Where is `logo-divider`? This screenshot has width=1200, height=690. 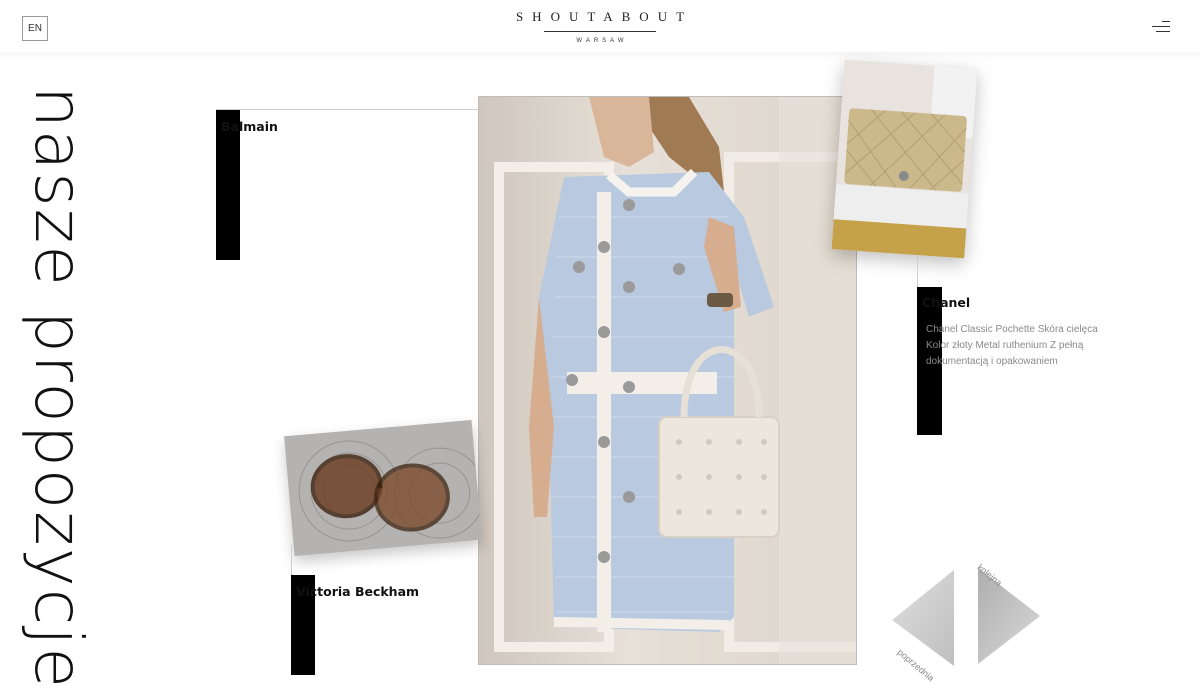
logo-divider is located at coordinates (600, 31).